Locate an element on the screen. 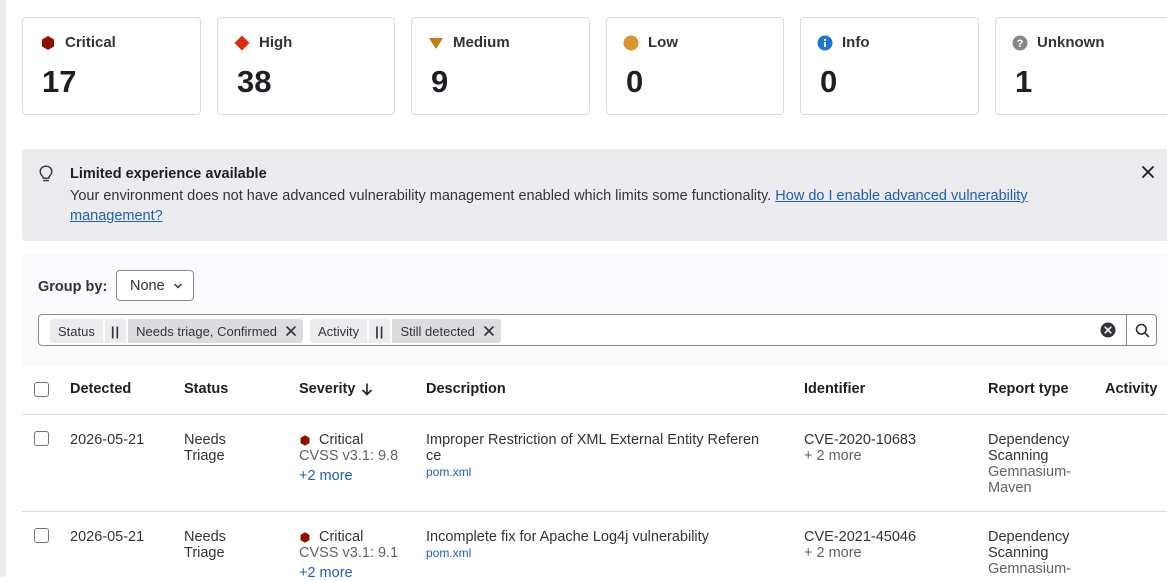 The height and width of the screenshot is (581, 1167). report-type-cell: Dependency Scanning Gemnasium- Maven is located at coordinates (1029, 464).